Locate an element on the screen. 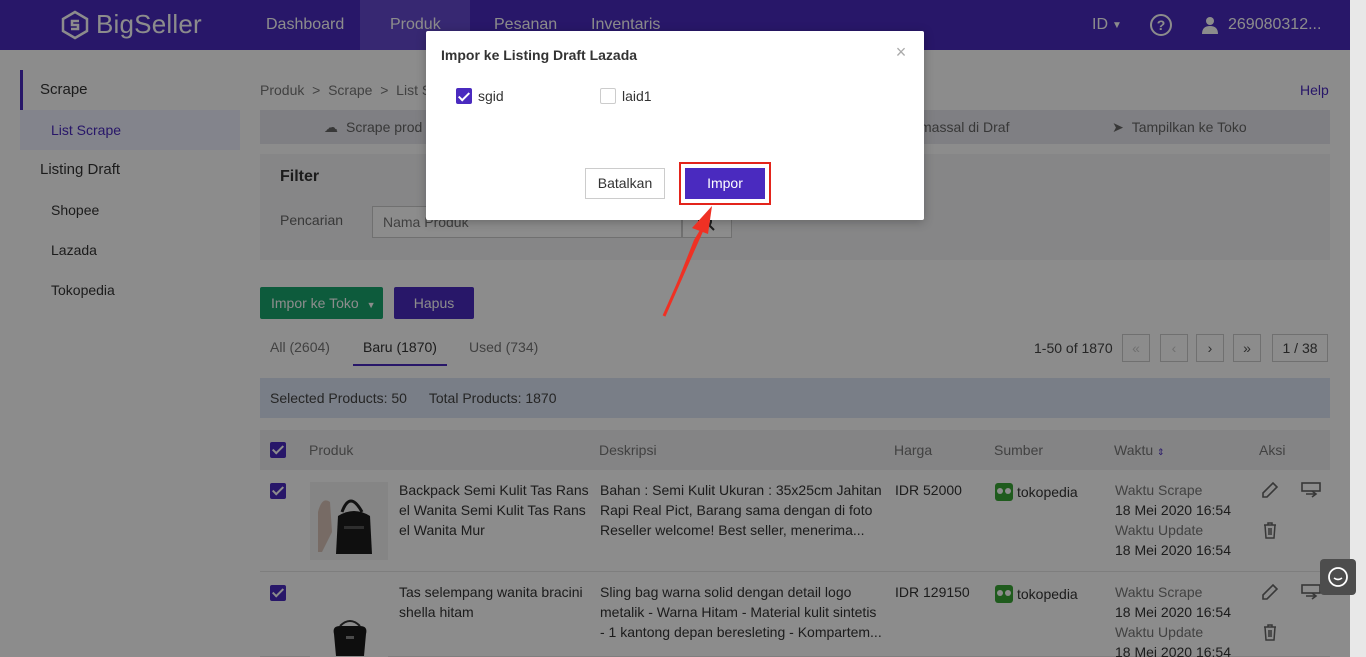 Image resolution: width=1366 pixels, height=657 pixels. close-icon: × is located at coordinates (901, 52).